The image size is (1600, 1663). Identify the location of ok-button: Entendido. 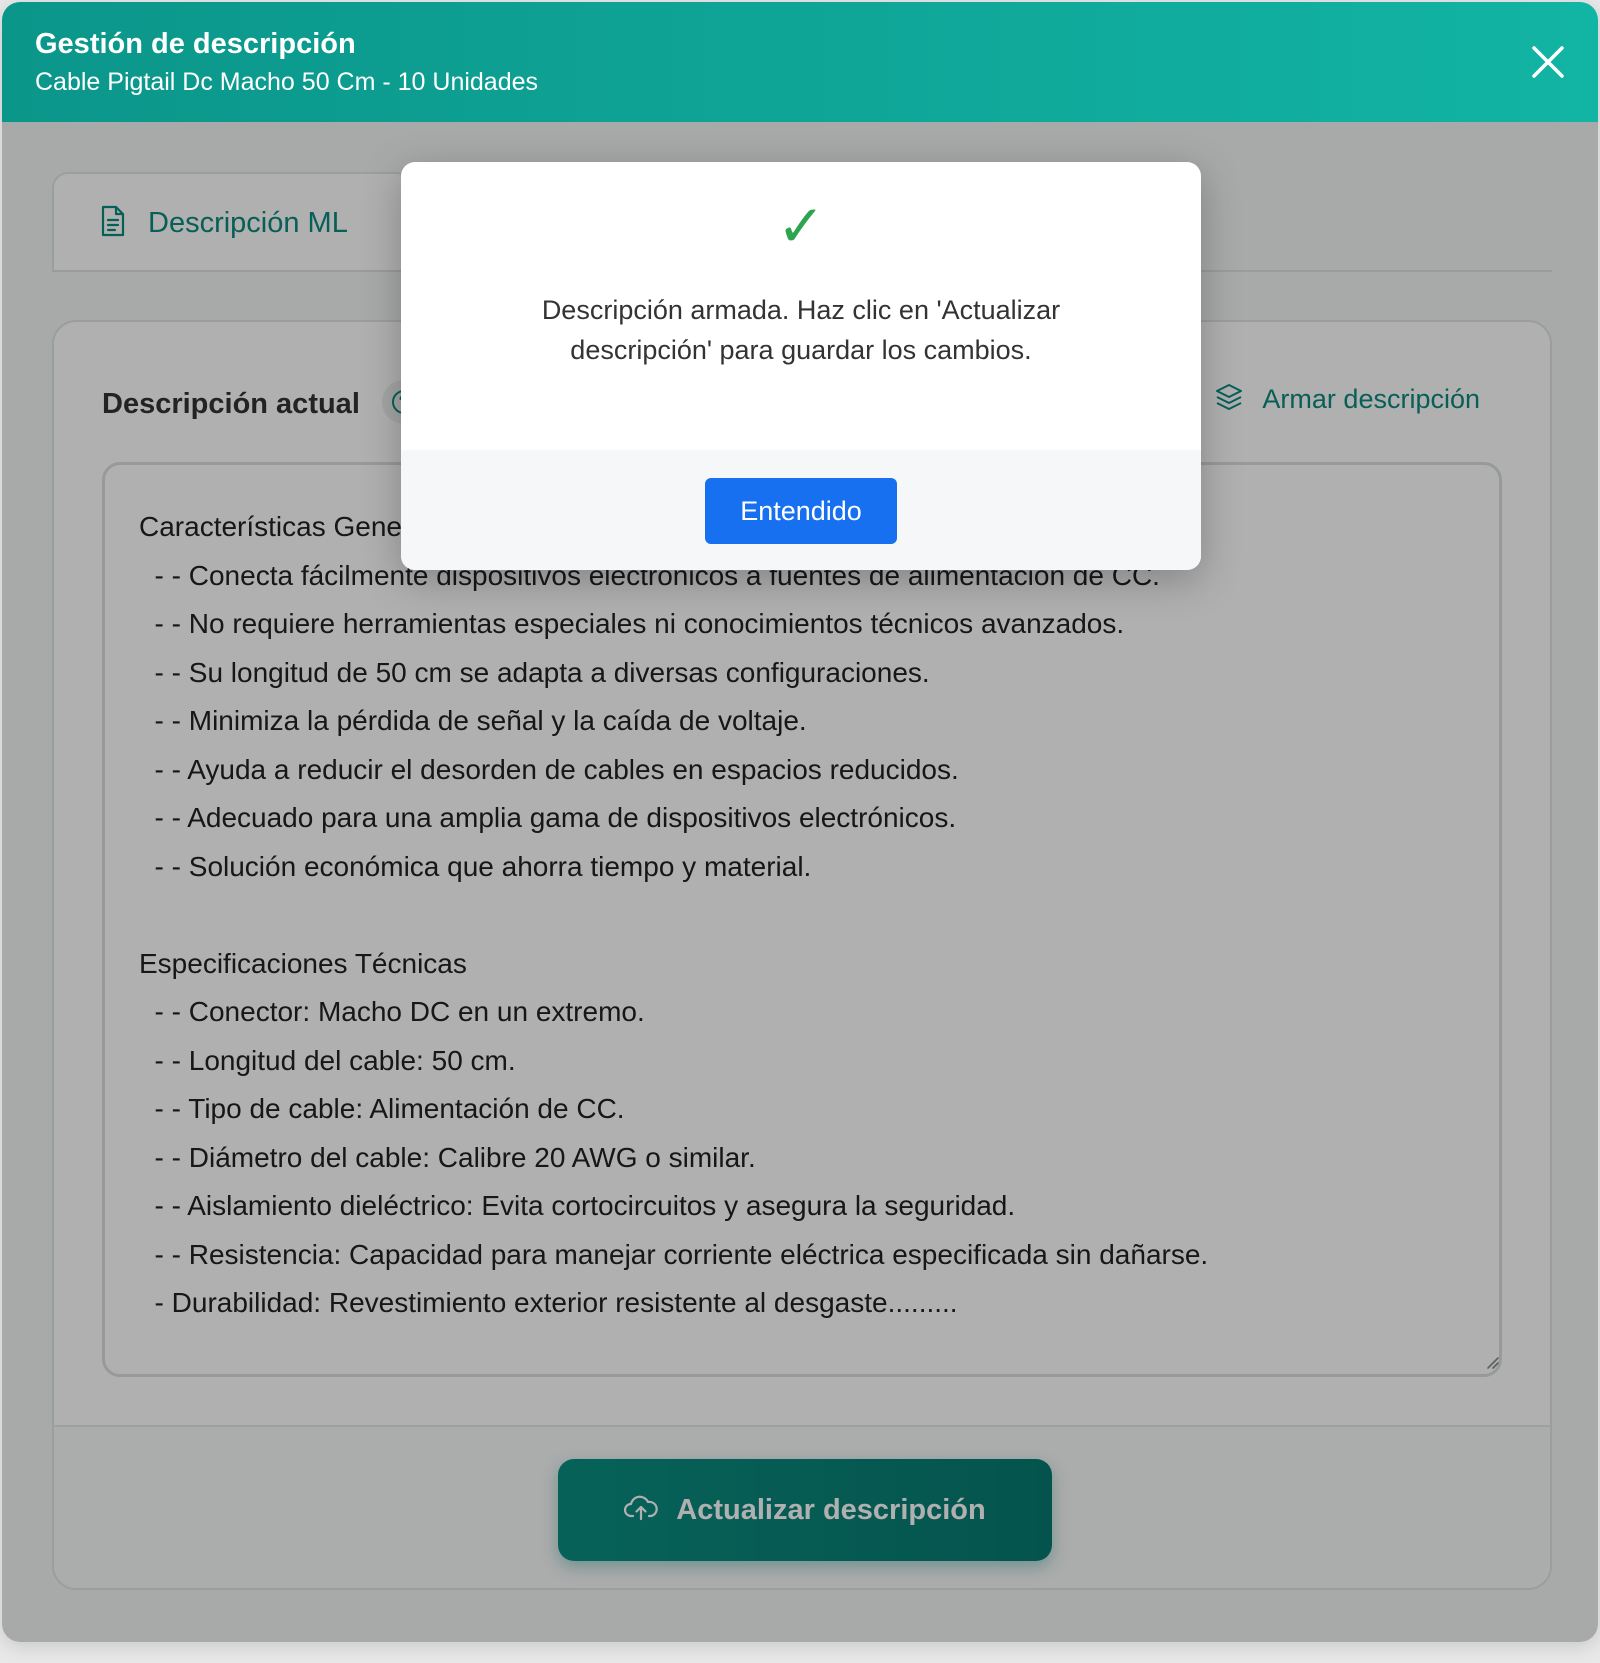
(801, 511).